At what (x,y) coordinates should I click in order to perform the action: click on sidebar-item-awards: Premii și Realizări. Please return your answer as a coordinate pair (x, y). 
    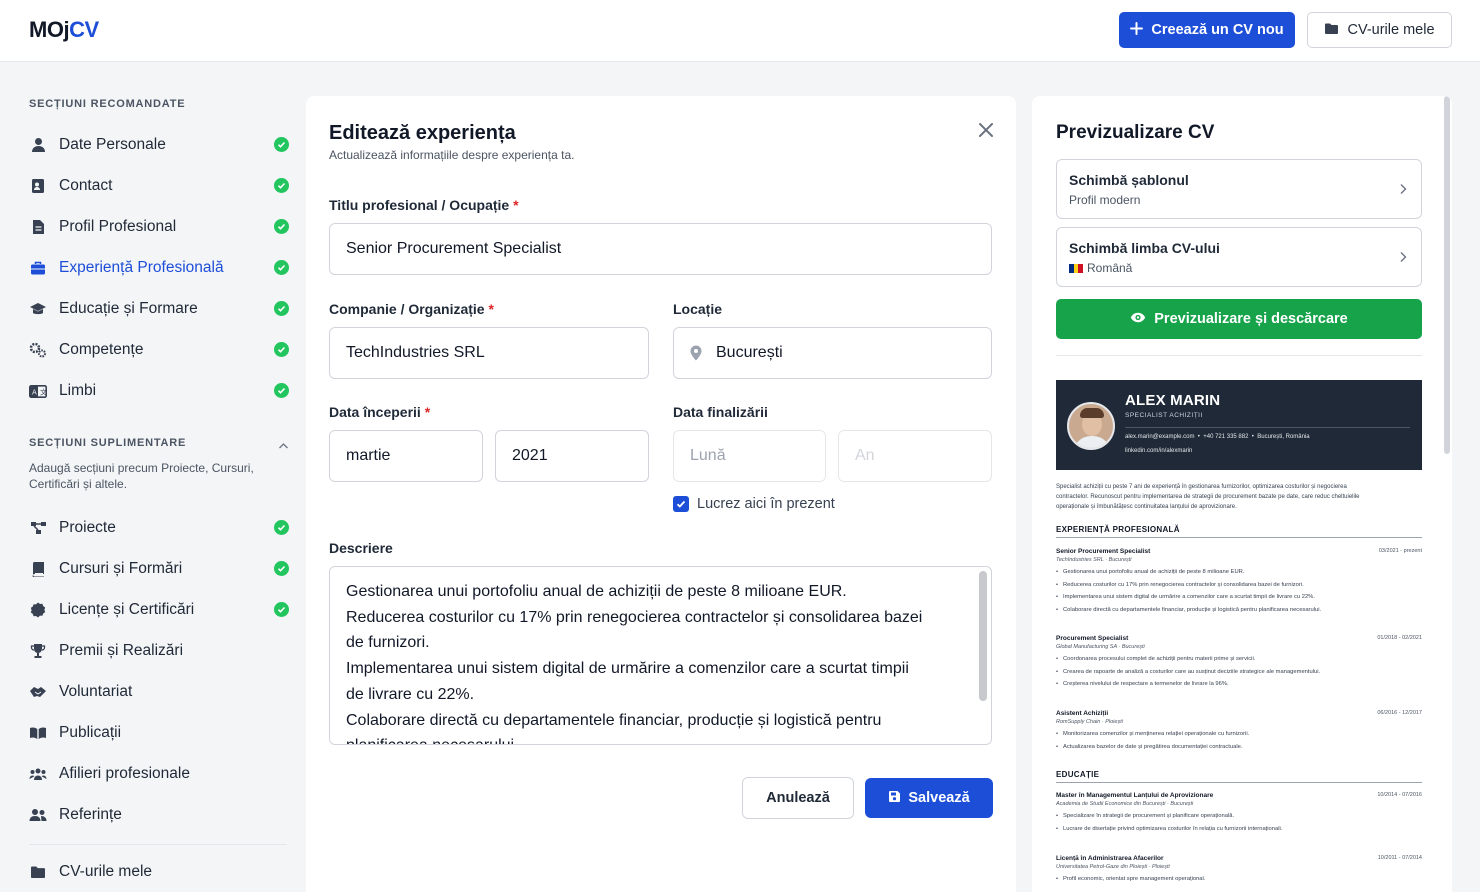
    Looking at the image, I should click on (159, 651).